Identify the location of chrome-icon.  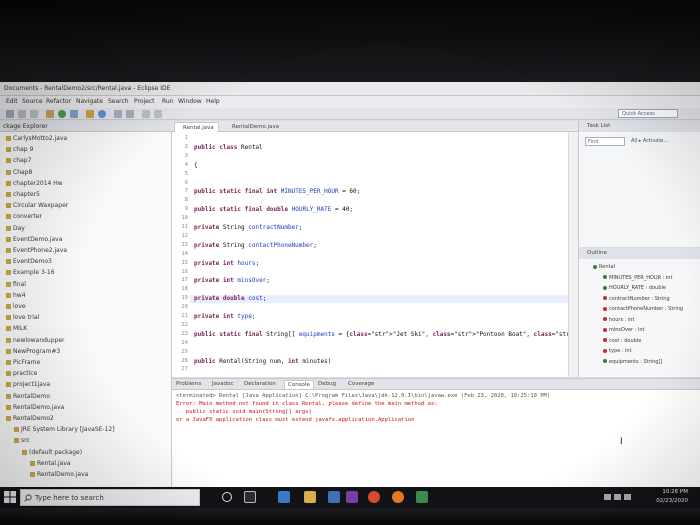
(374, 497).